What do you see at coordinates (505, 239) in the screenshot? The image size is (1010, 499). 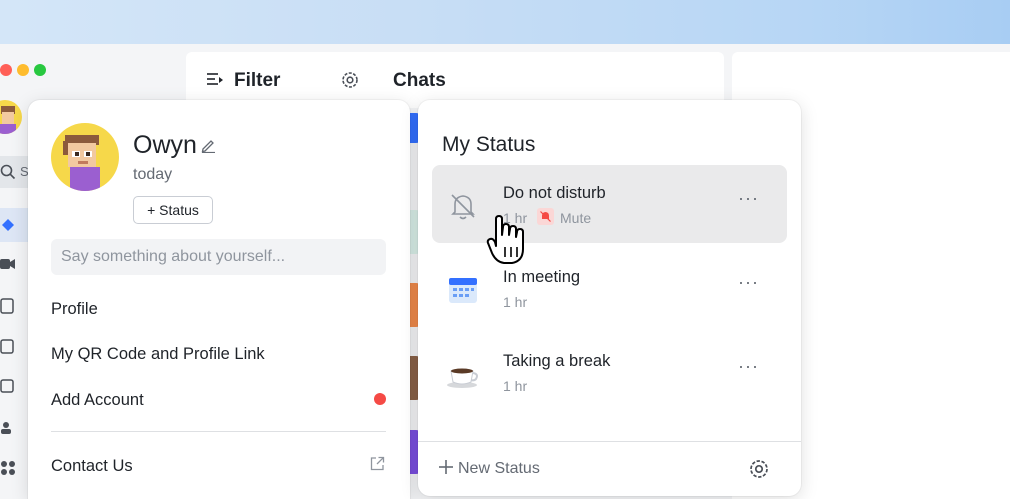 I see `hand-cursor-icon` at bounding box center [505, 239].